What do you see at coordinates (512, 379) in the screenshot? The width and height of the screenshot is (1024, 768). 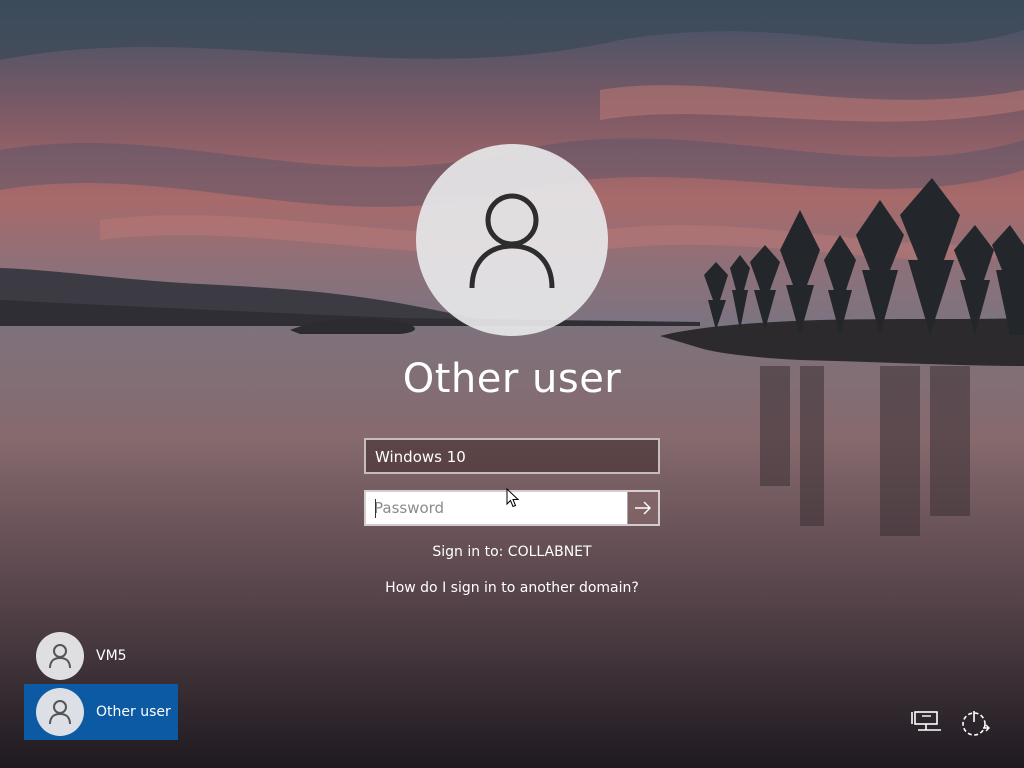 I see `page-title: Other user` at bounding box center [512, 379].